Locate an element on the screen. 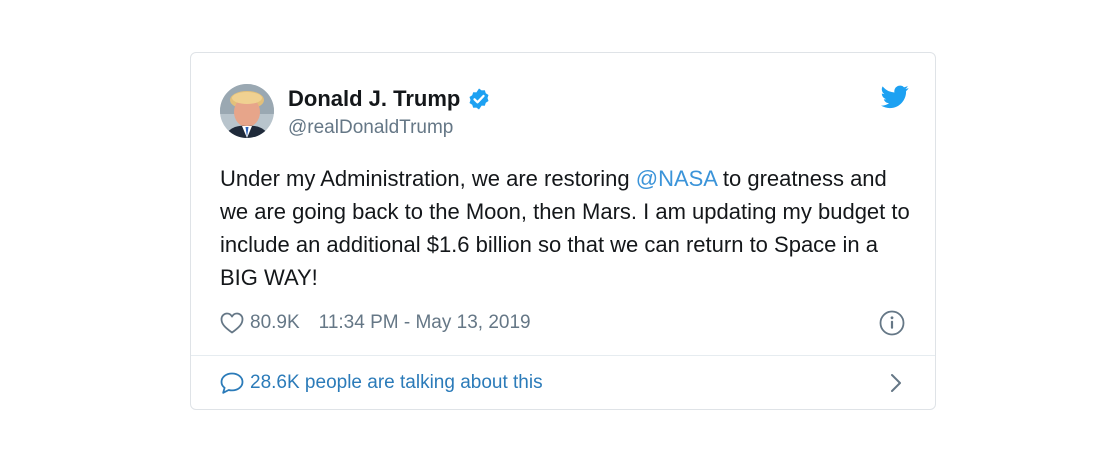  display-name-row: Donald J. Trump is located at coordinates (389, 99).